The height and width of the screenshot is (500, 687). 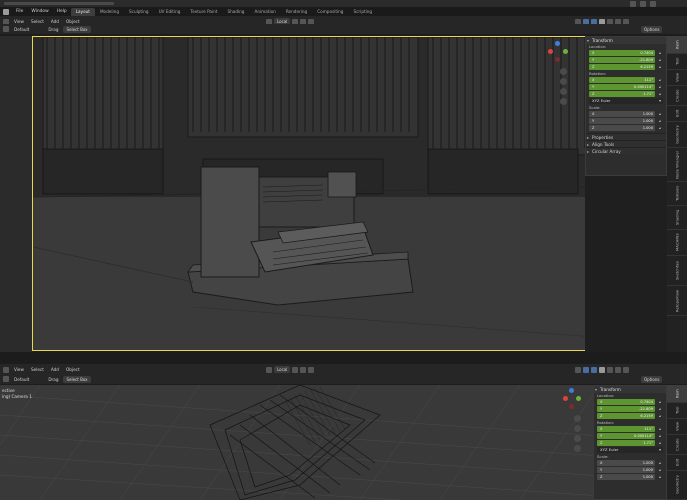 I want to click on menu-view: View, so click(x=19, y=369).